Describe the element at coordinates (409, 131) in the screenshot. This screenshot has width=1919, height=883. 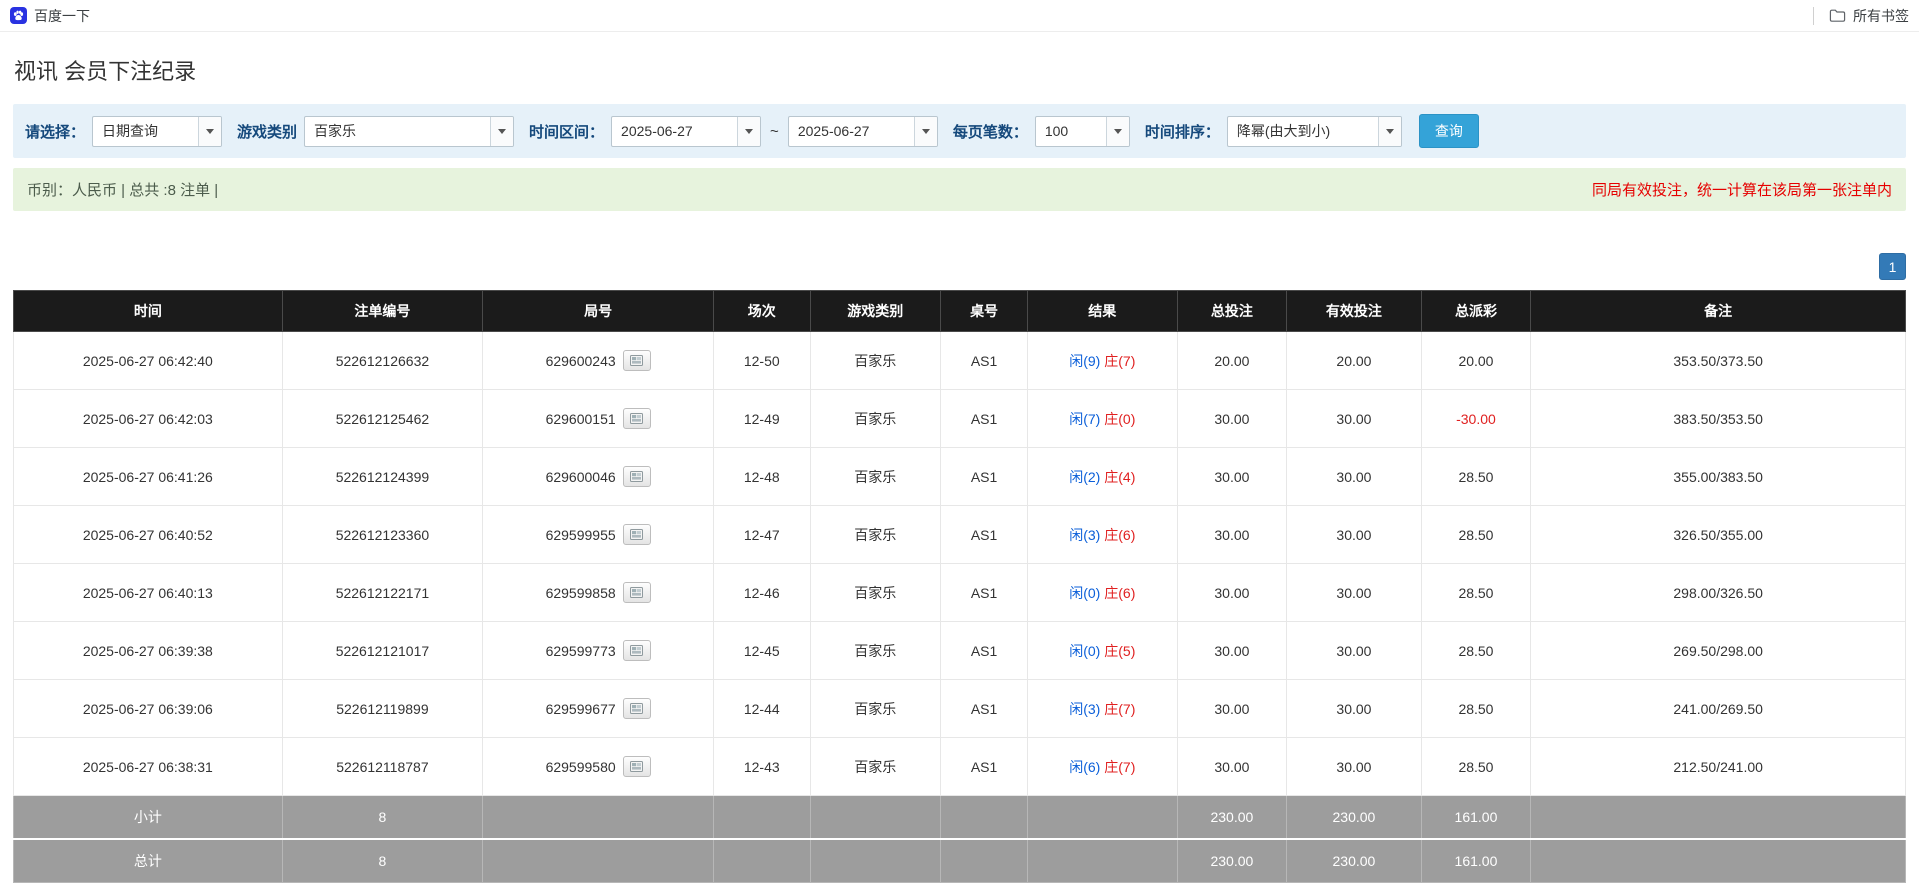
I see `game-type-select: 百家乐` at that location.